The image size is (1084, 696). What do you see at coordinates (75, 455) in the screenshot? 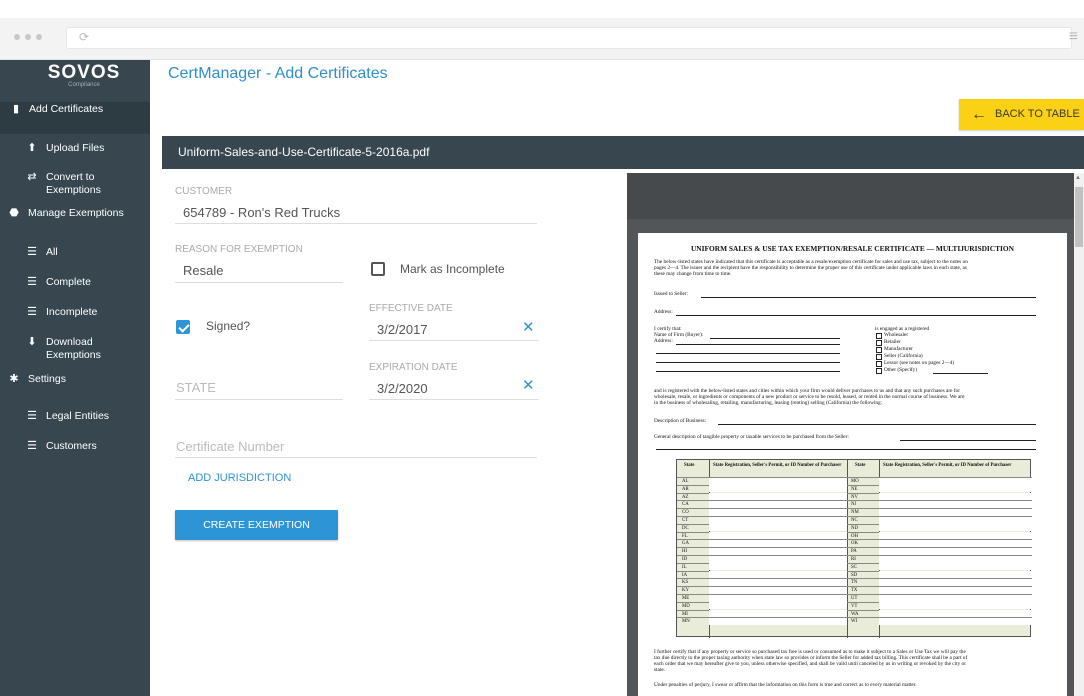
I see `sidebar-item-customers: ☰ Customers` at bounding box center [75, 455].